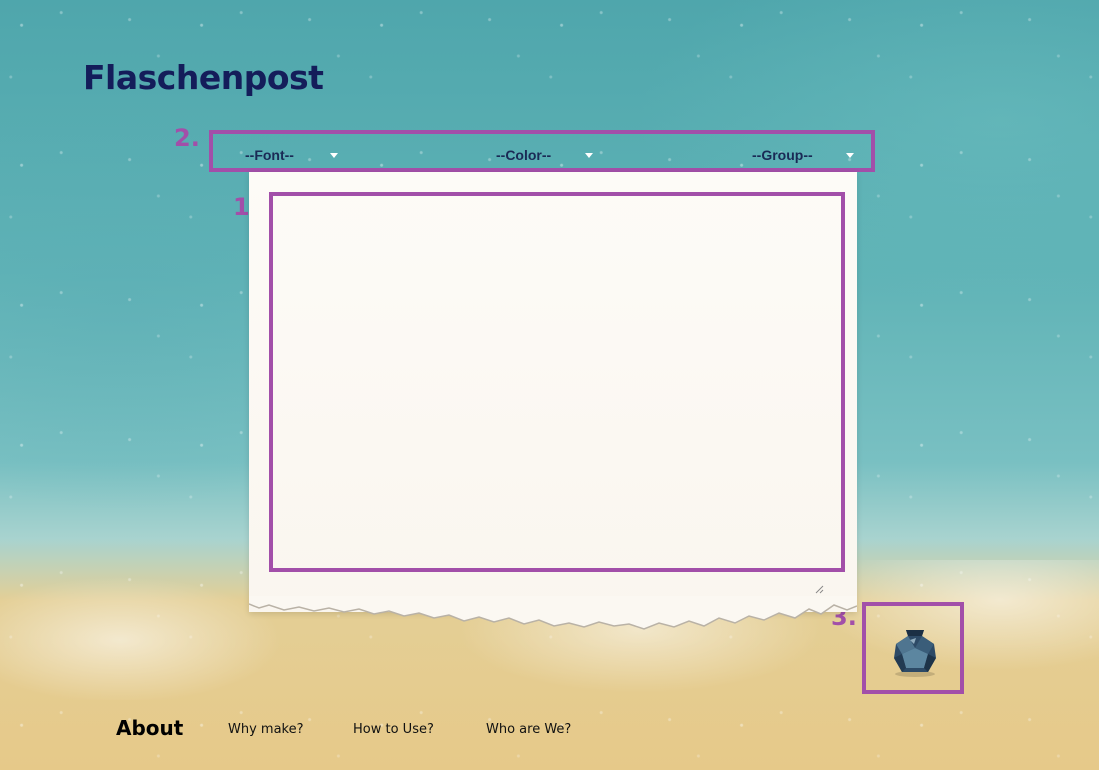 The image size is (1099, 770). I want to click on group-select-label: --Group--, so click(782, 155).